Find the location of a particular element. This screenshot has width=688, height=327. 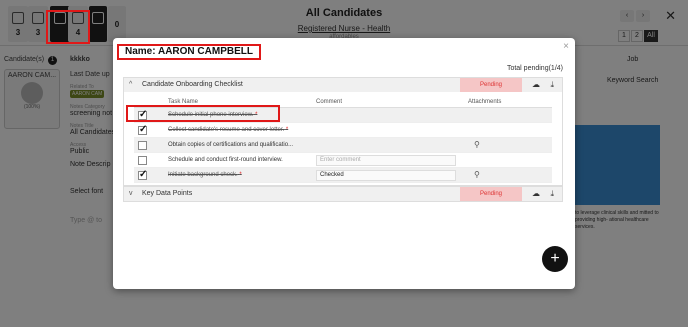

task-name: Initiate background check. * is located at coordinates (205, 175).